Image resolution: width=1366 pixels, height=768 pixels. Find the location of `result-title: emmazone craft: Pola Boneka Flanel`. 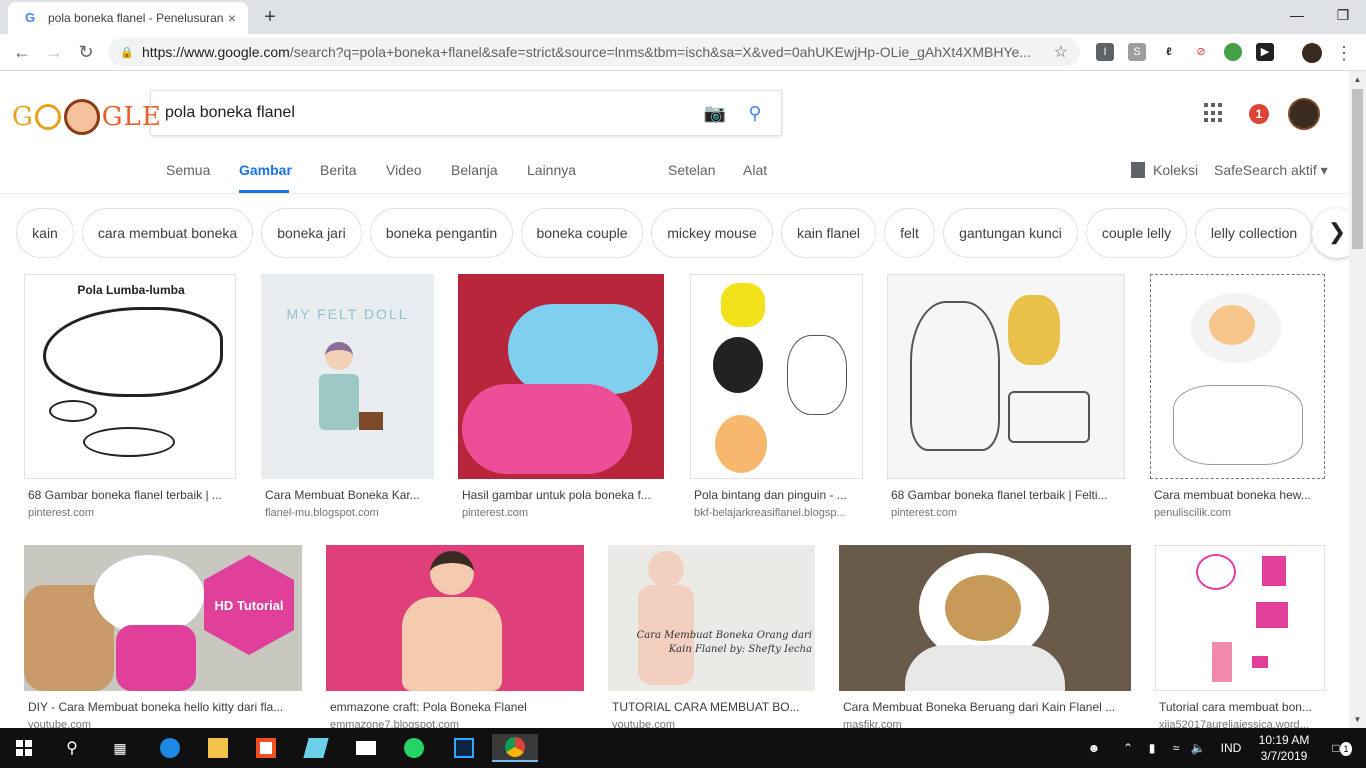

result-title: emmazone craft: Pola Boneka Flanel is located at coordinates (456, 707).